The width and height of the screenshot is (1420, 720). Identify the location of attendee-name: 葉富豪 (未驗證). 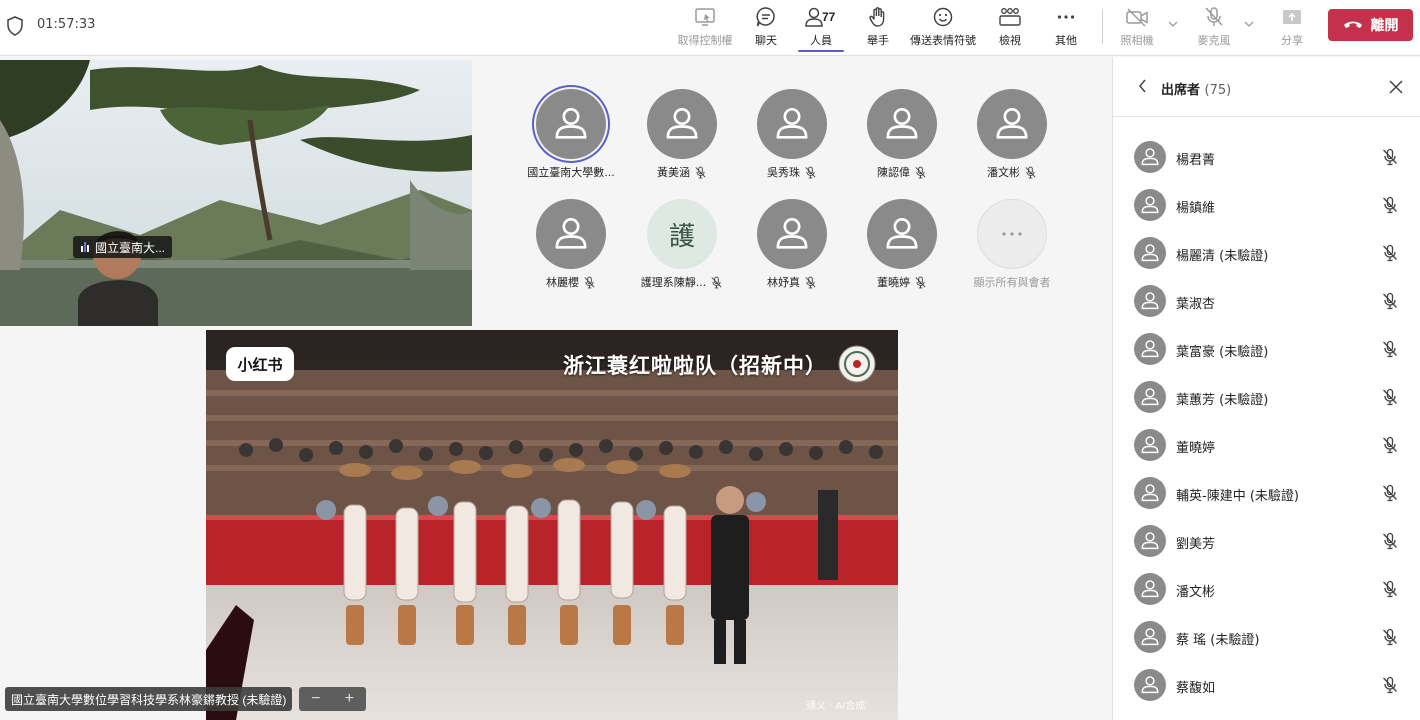
(1222, 352).